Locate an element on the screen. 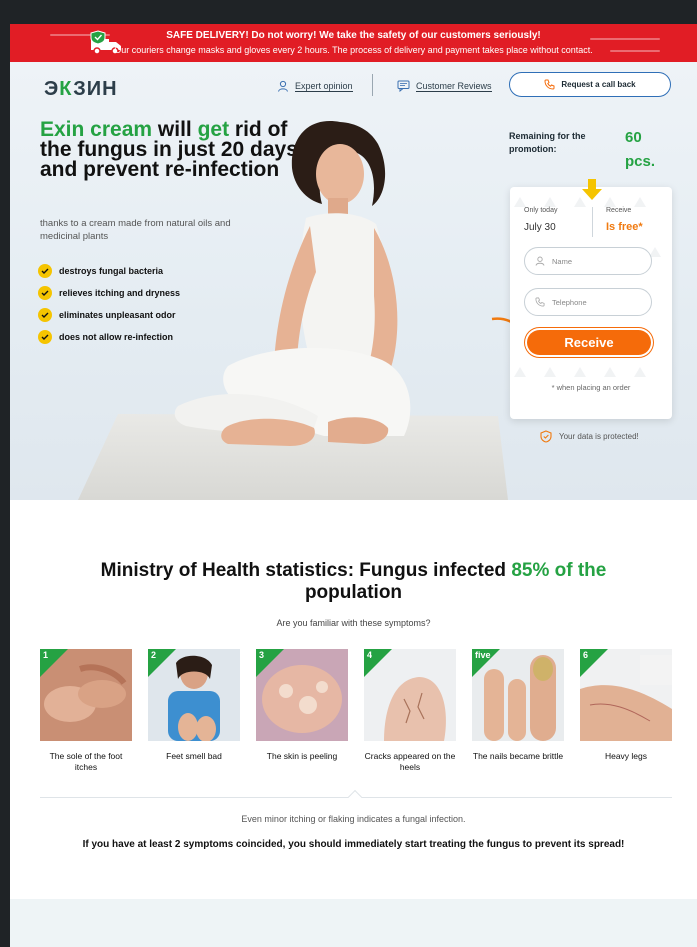 The height and width of the screenshot is (947, 697). phone-placeholder: Telephone is located at coordinates (569, 302).